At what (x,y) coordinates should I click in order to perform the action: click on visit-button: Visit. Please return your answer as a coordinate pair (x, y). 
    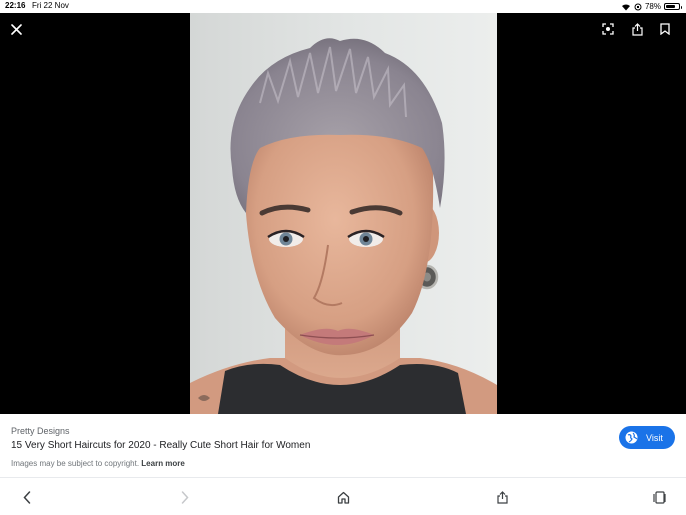
    Looking at the image, I should click on (647, 437).